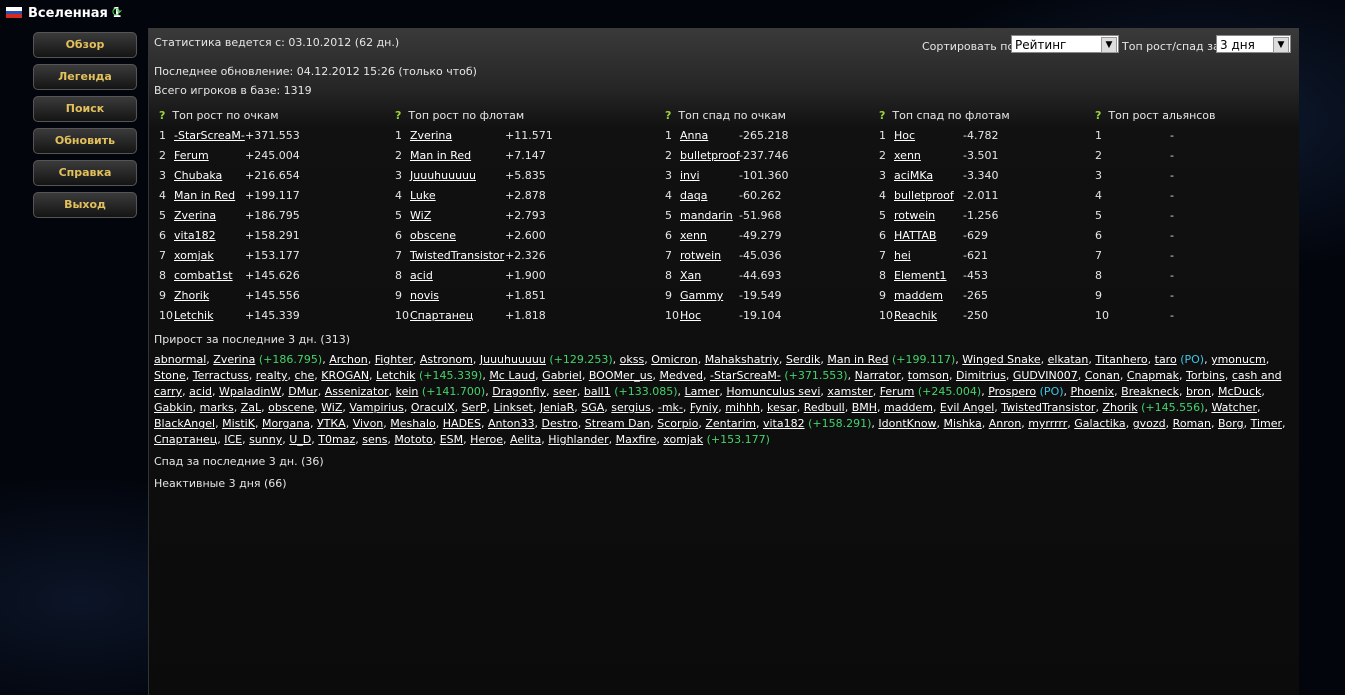  Describe the element at coordinates (300, 439) in the screenshot. I see `player-link: U_D` at that location.